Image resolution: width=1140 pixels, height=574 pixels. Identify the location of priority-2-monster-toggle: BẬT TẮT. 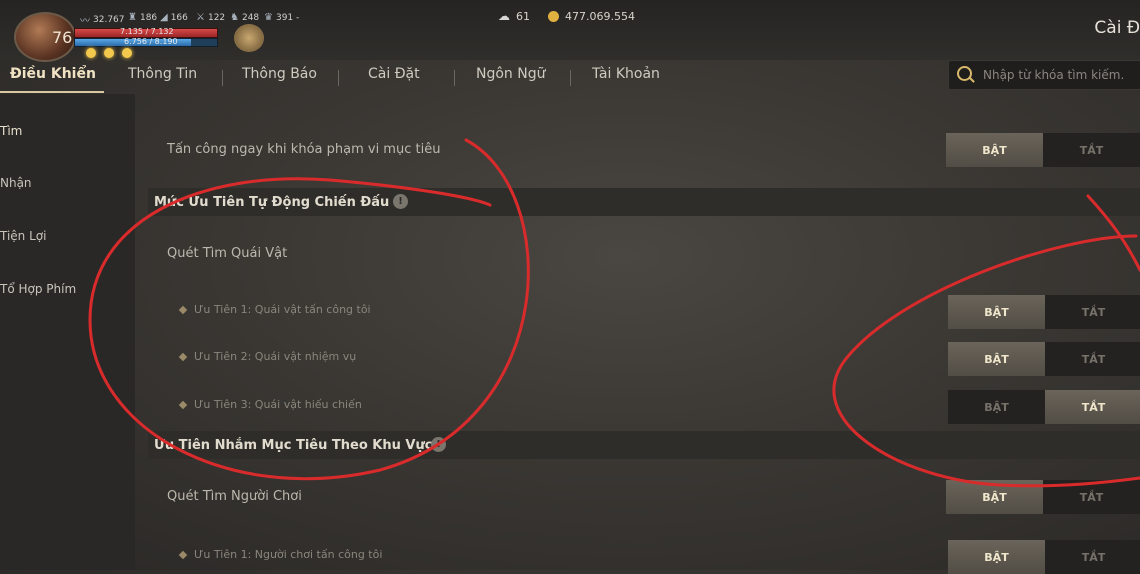
(1044, 359).